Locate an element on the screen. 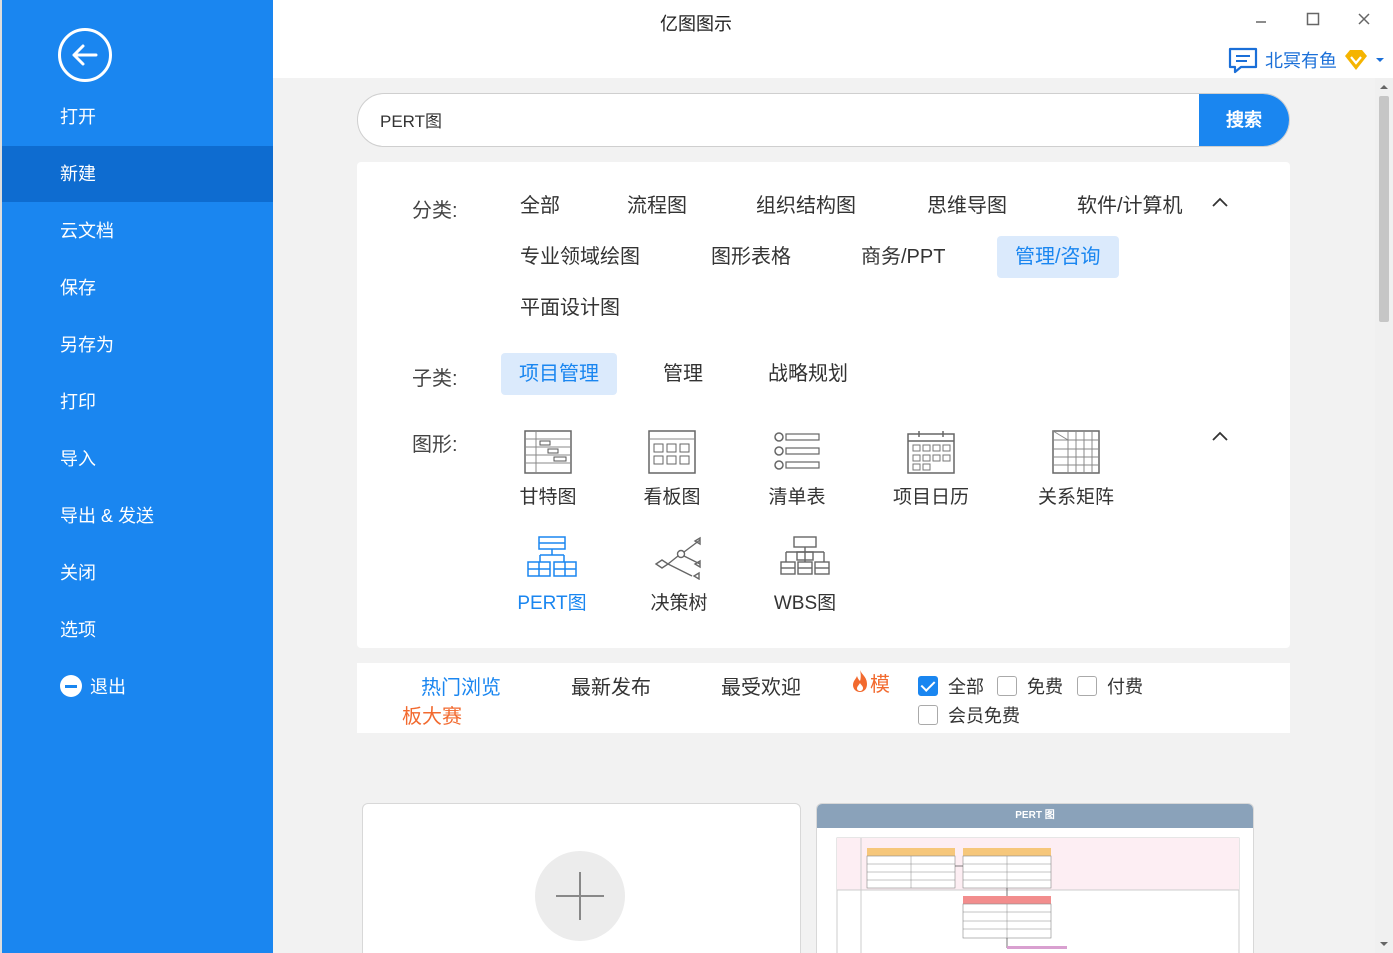 The width and height of the screenshot is (1393, 953). checkbox-label: 付费 is located at coordinates (1125, 687).